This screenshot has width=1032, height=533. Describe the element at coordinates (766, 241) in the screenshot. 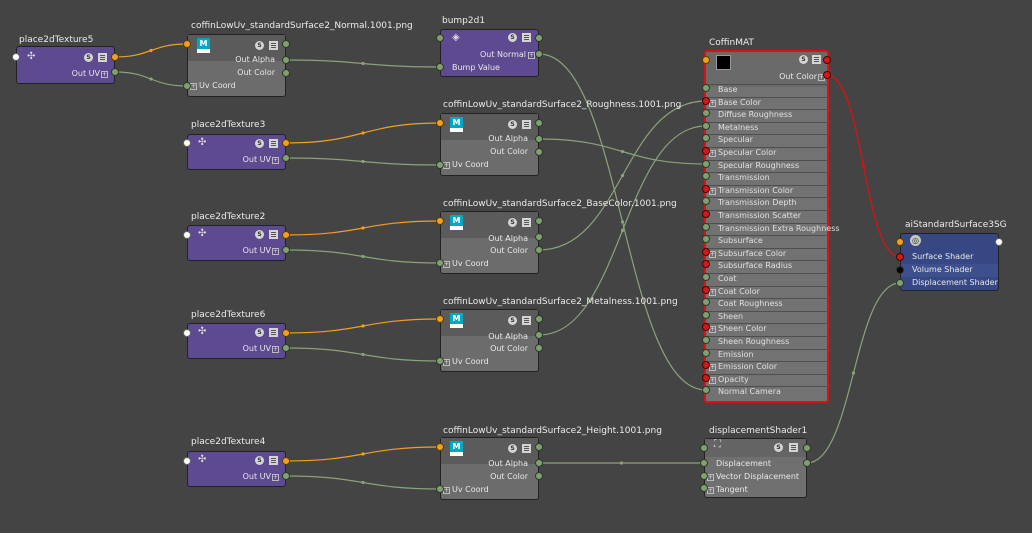

I see `material-attr-row: Subsurface` at that location.